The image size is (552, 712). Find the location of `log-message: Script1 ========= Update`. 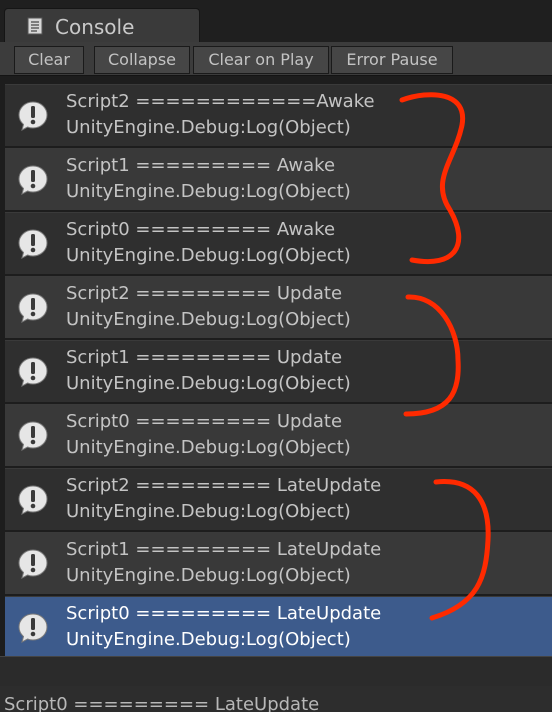

log-message: Script1 ========= Update is located at coordinates (204, 357).